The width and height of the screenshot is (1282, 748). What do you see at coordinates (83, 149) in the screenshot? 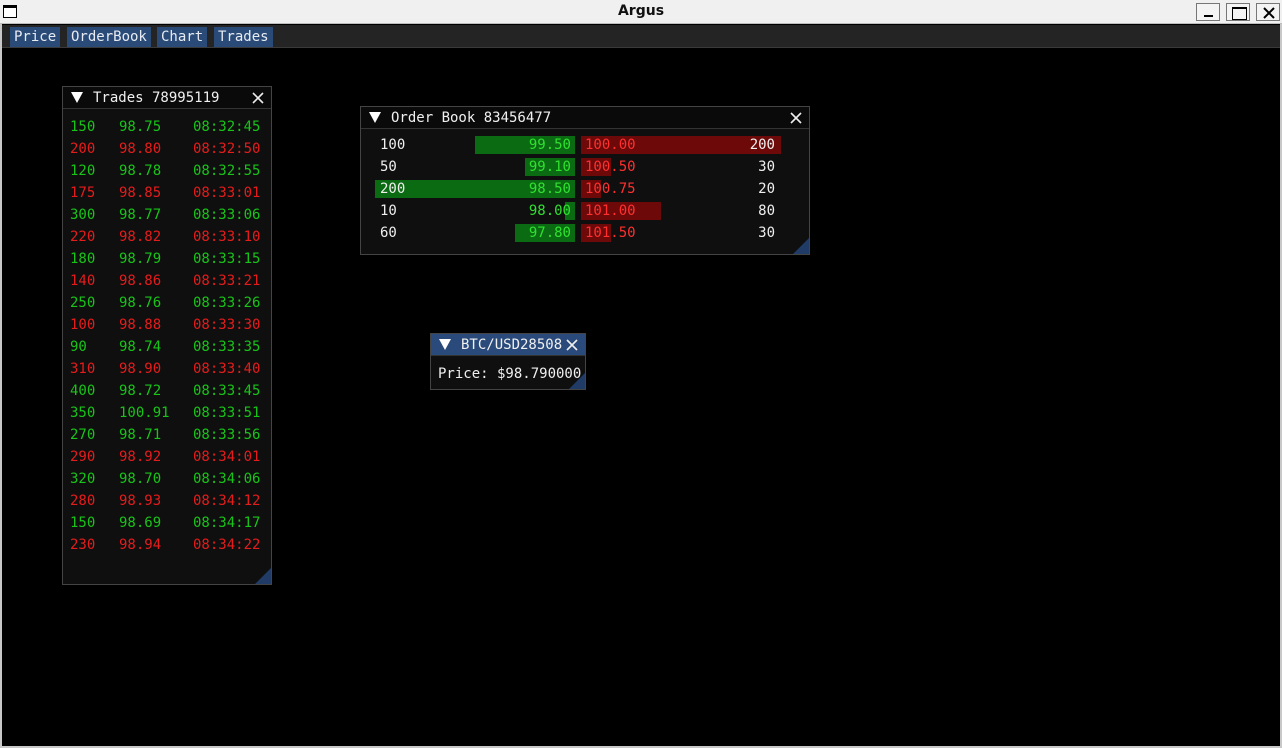
I see `trade-qty: 200` at bounding box center [83, 149].